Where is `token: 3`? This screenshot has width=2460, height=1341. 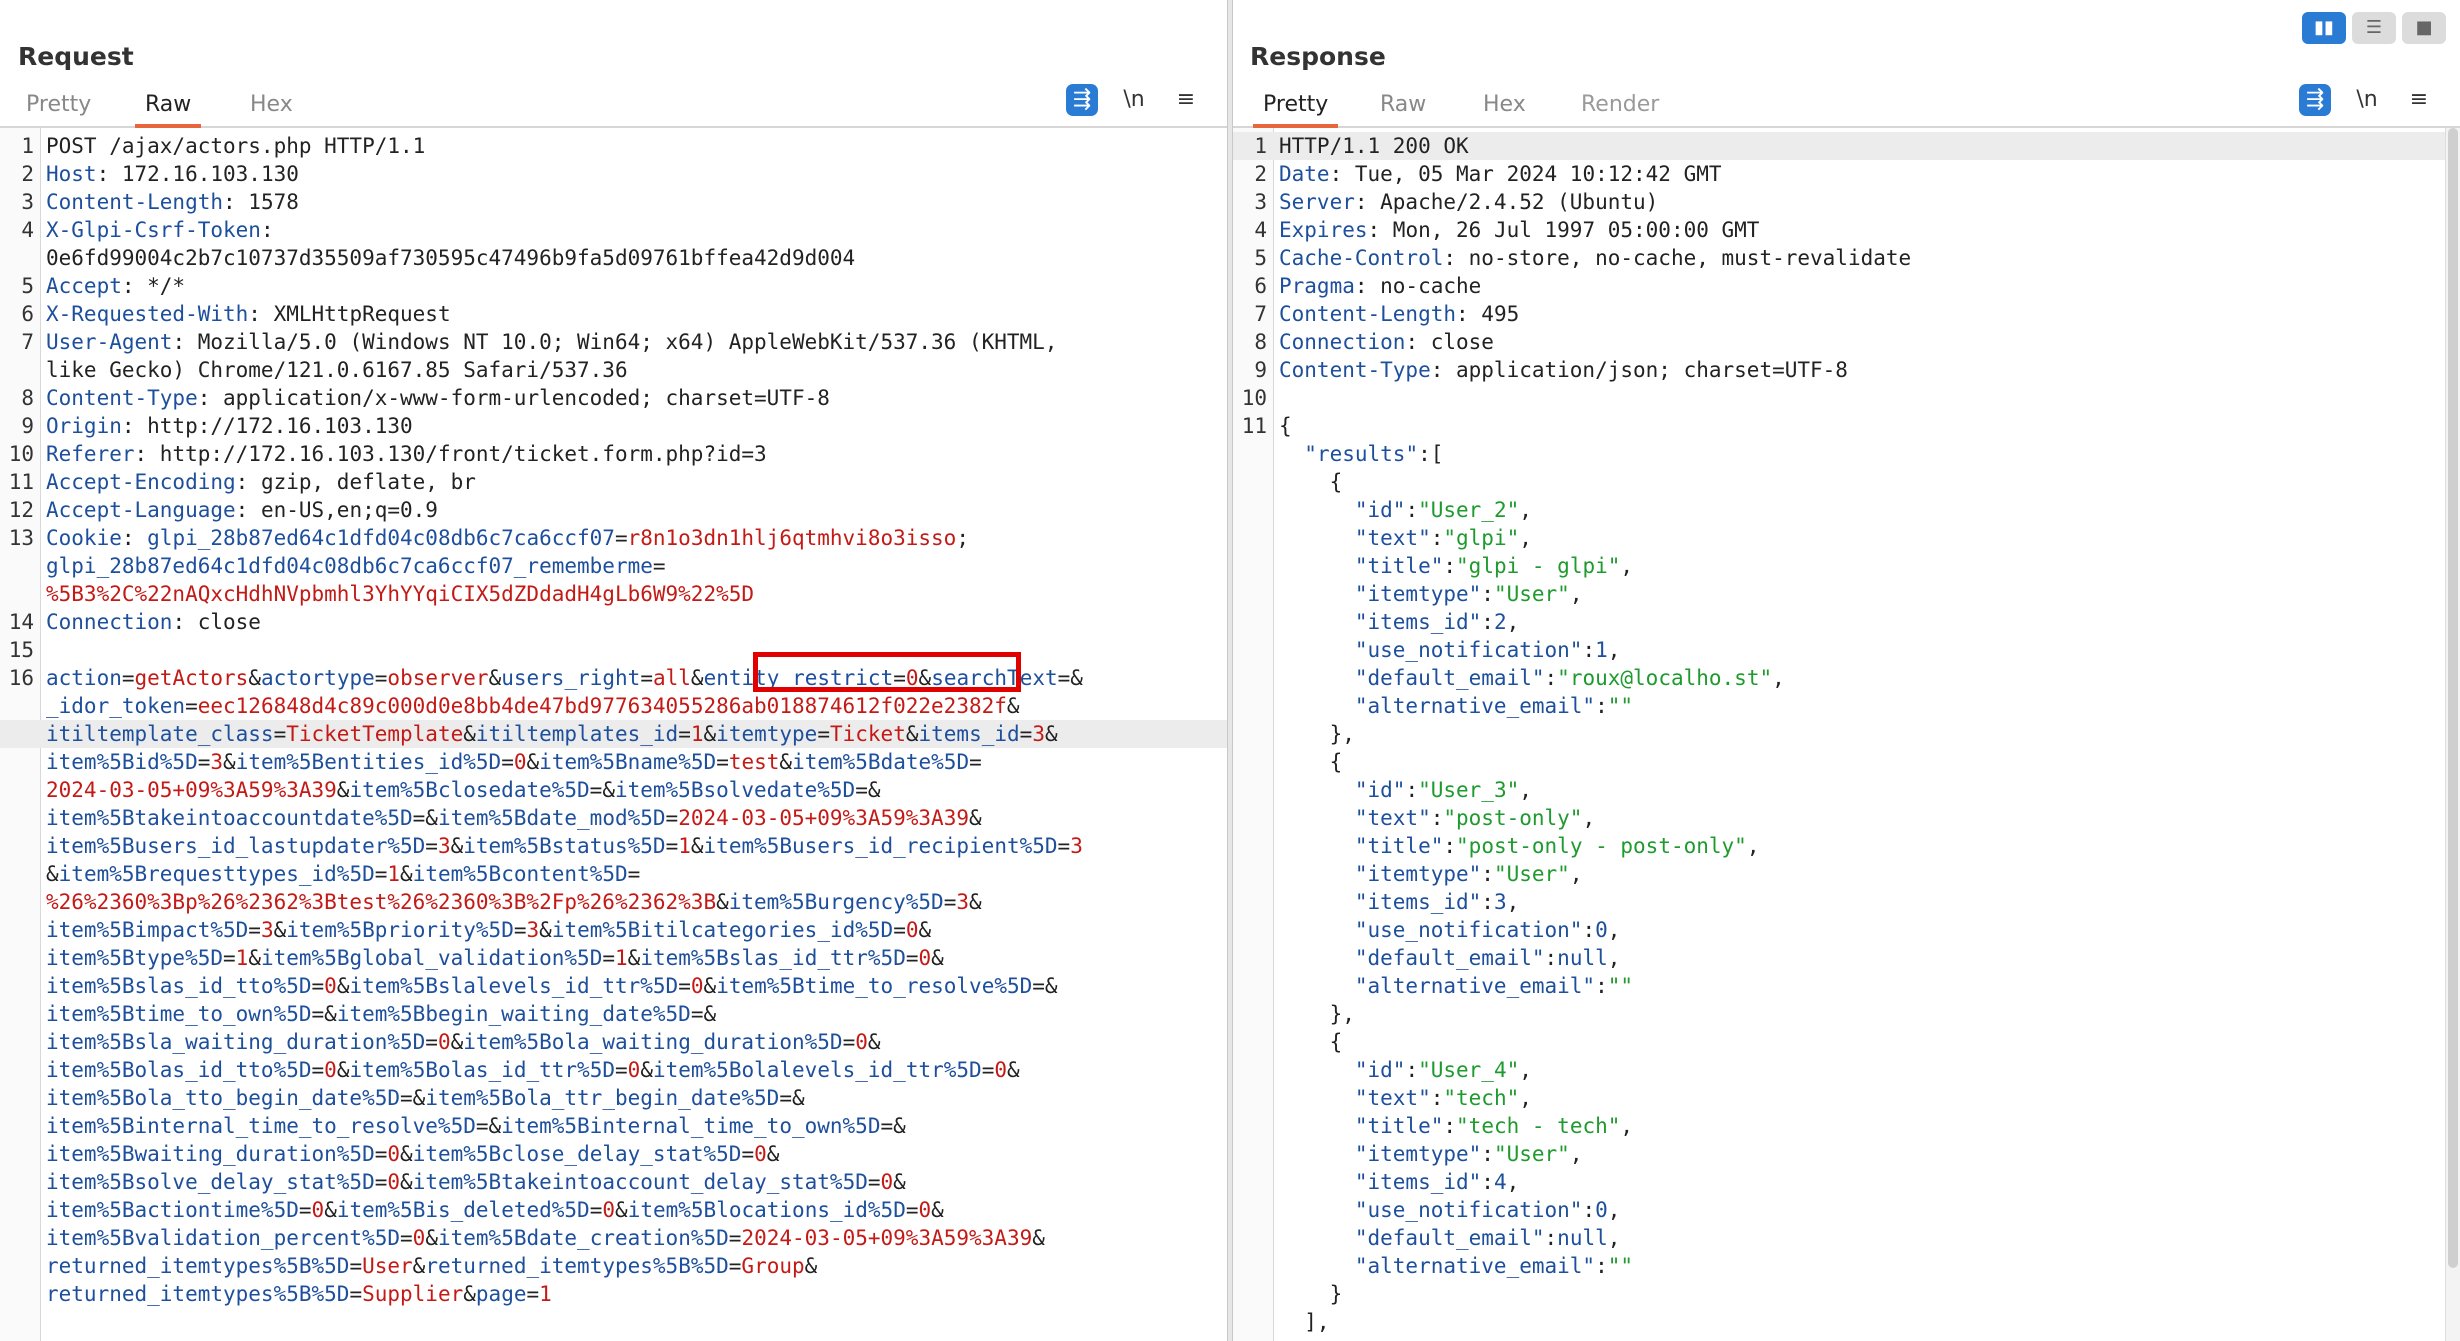
token: 3 is located at coordinates (1038, 734).